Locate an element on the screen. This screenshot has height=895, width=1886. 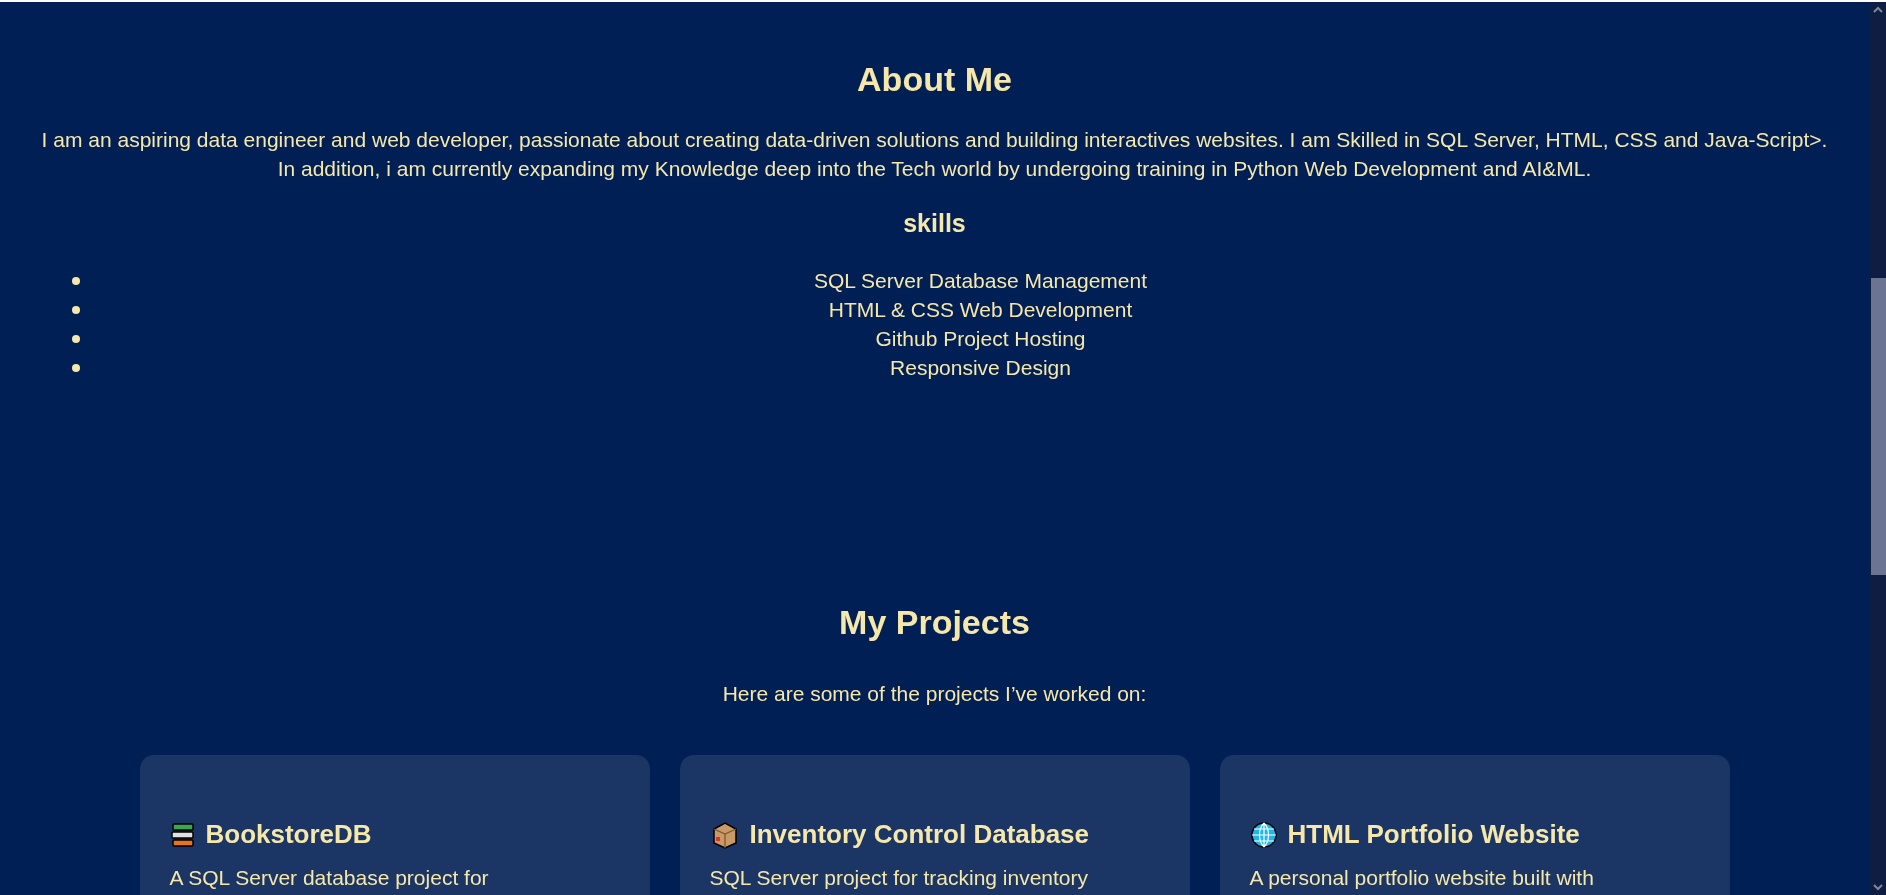
card-description: A SQL Server database project for is located at coordinates (329, 878).